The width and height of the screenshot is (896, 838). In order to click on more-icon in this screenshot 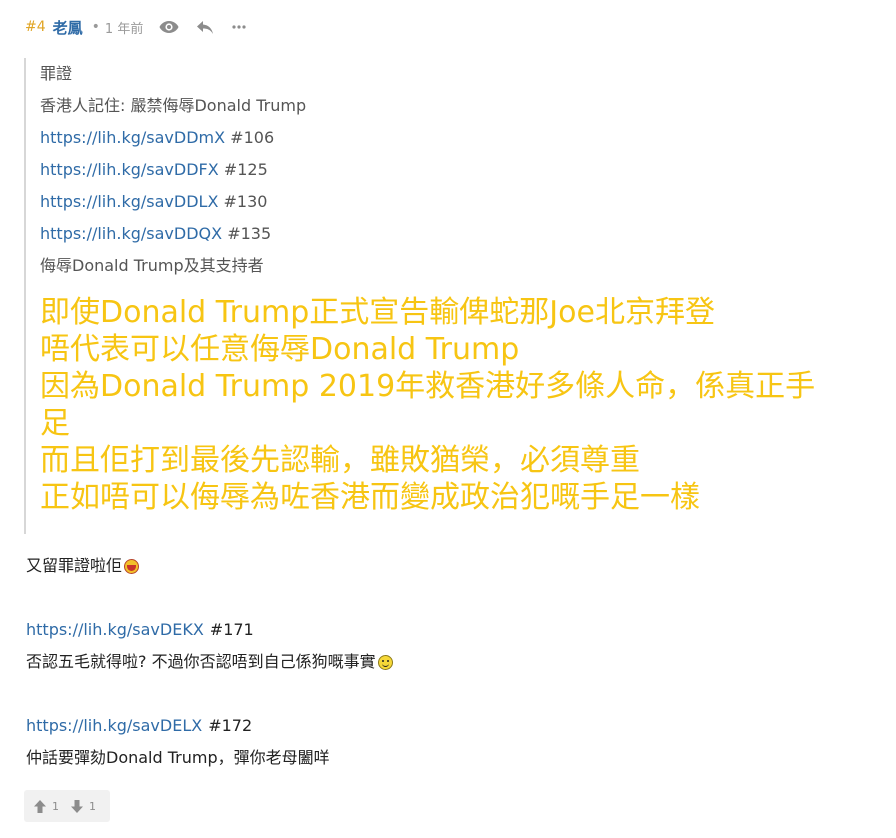, I will do `click(239, 27)`.